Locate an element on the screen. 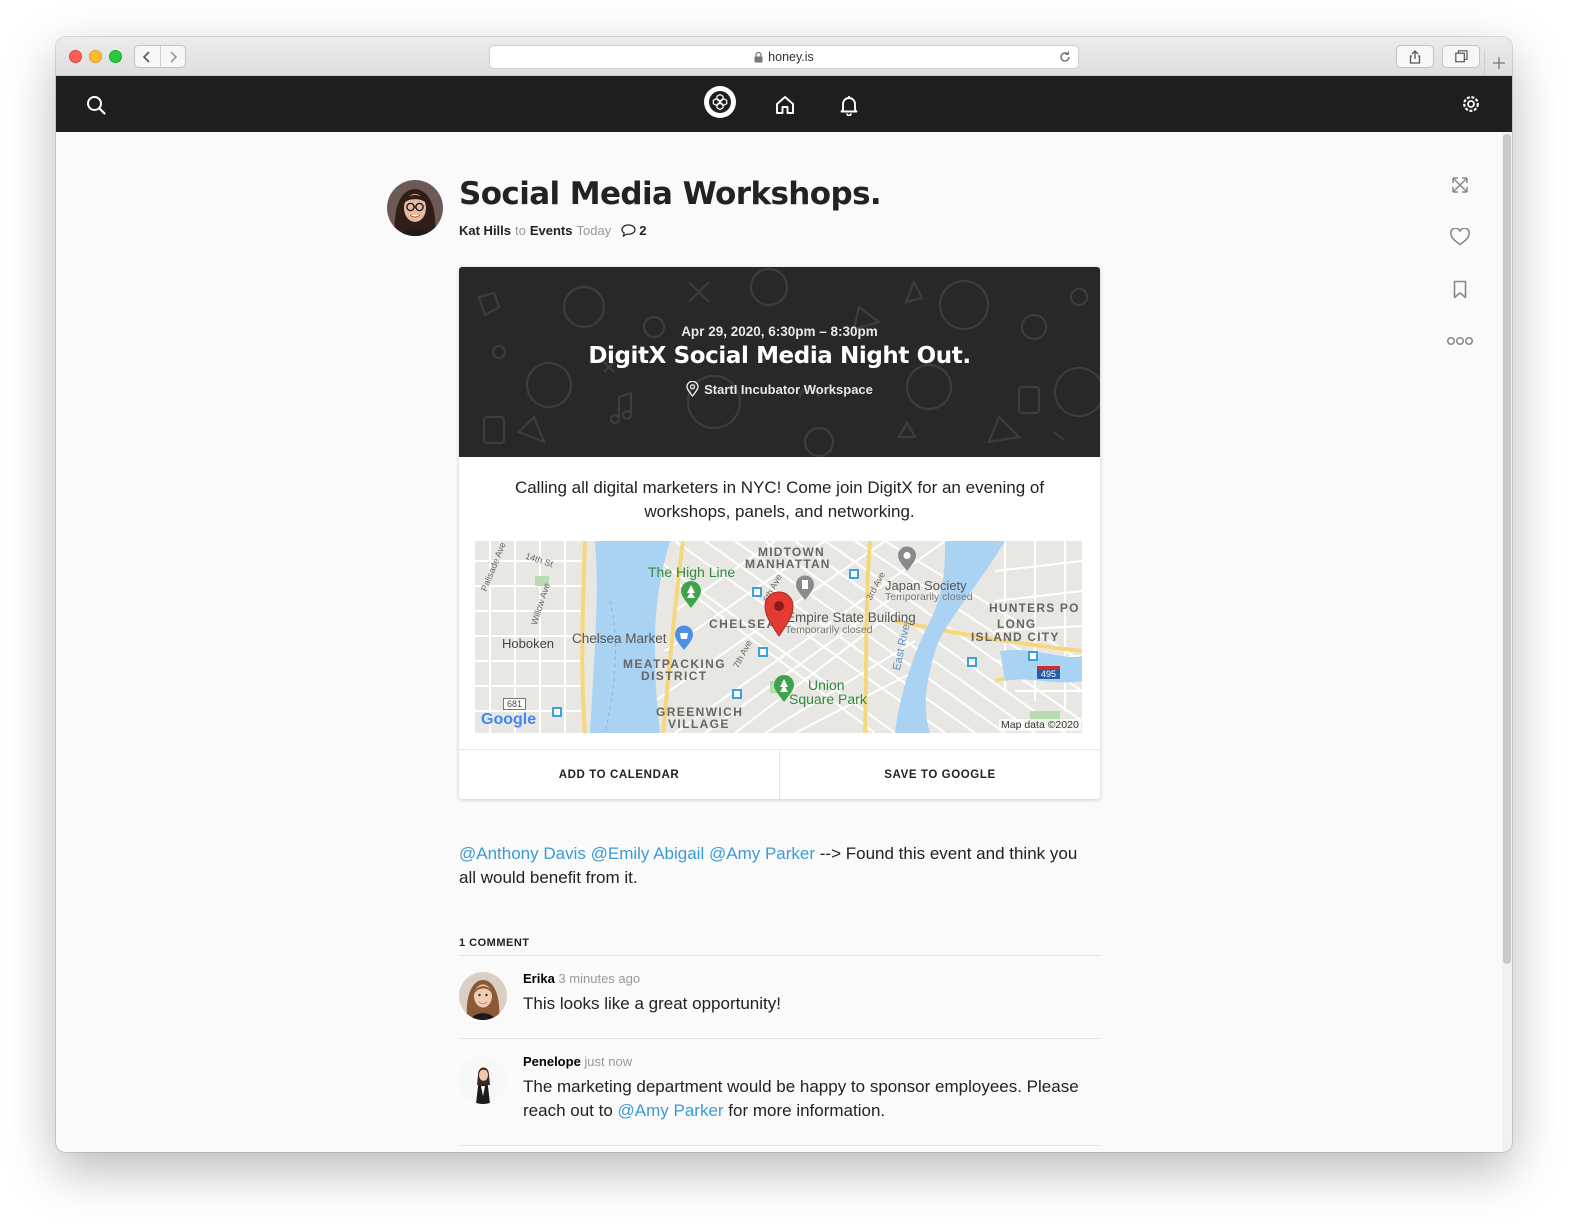 This screenshot has height=1227, width=1569. close-post-button is located at coordinates (1460, 185).